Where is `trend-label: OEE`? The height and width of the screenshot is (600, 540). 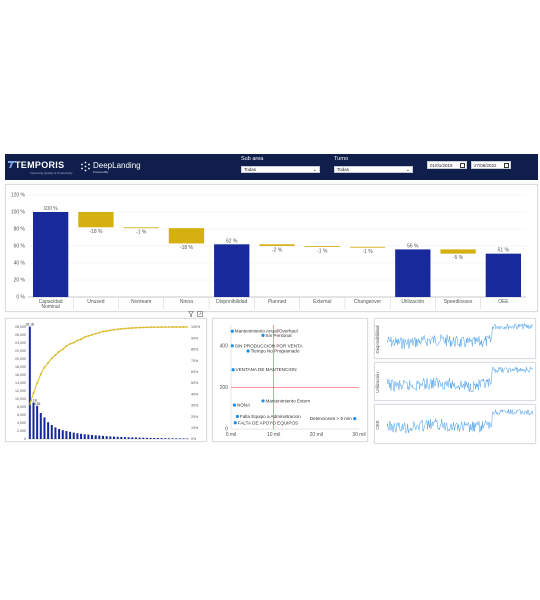 trend-label: OEE is located at coordinates (377, 425).